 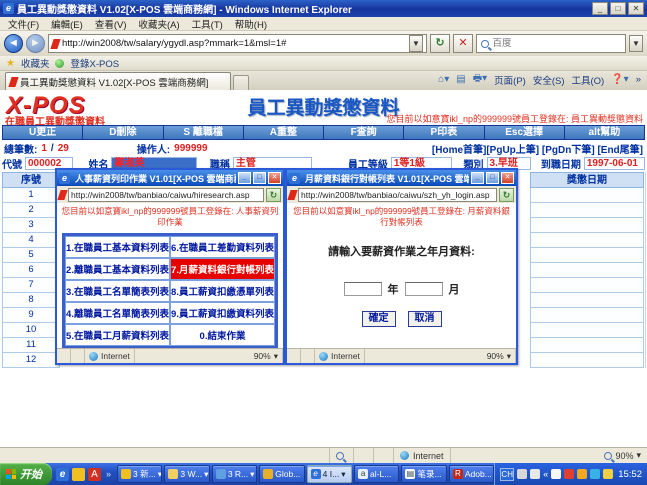 I want to click on home-icon: ⌂▾, so click(x=443, y=79).